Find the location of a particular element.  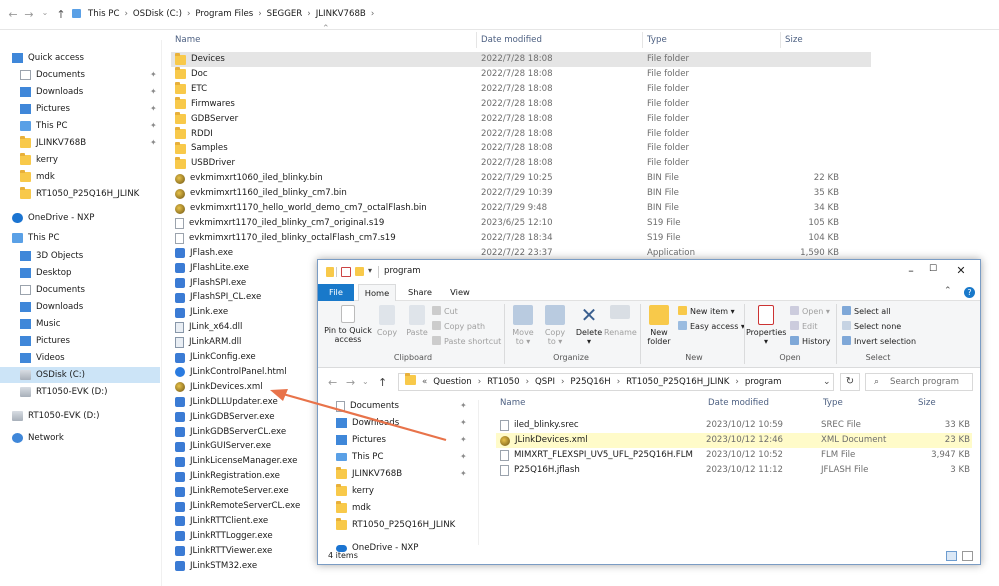

breadcrumb-item: RT1050_P25Q16H_JLINK is located at coordinates (677, 382).